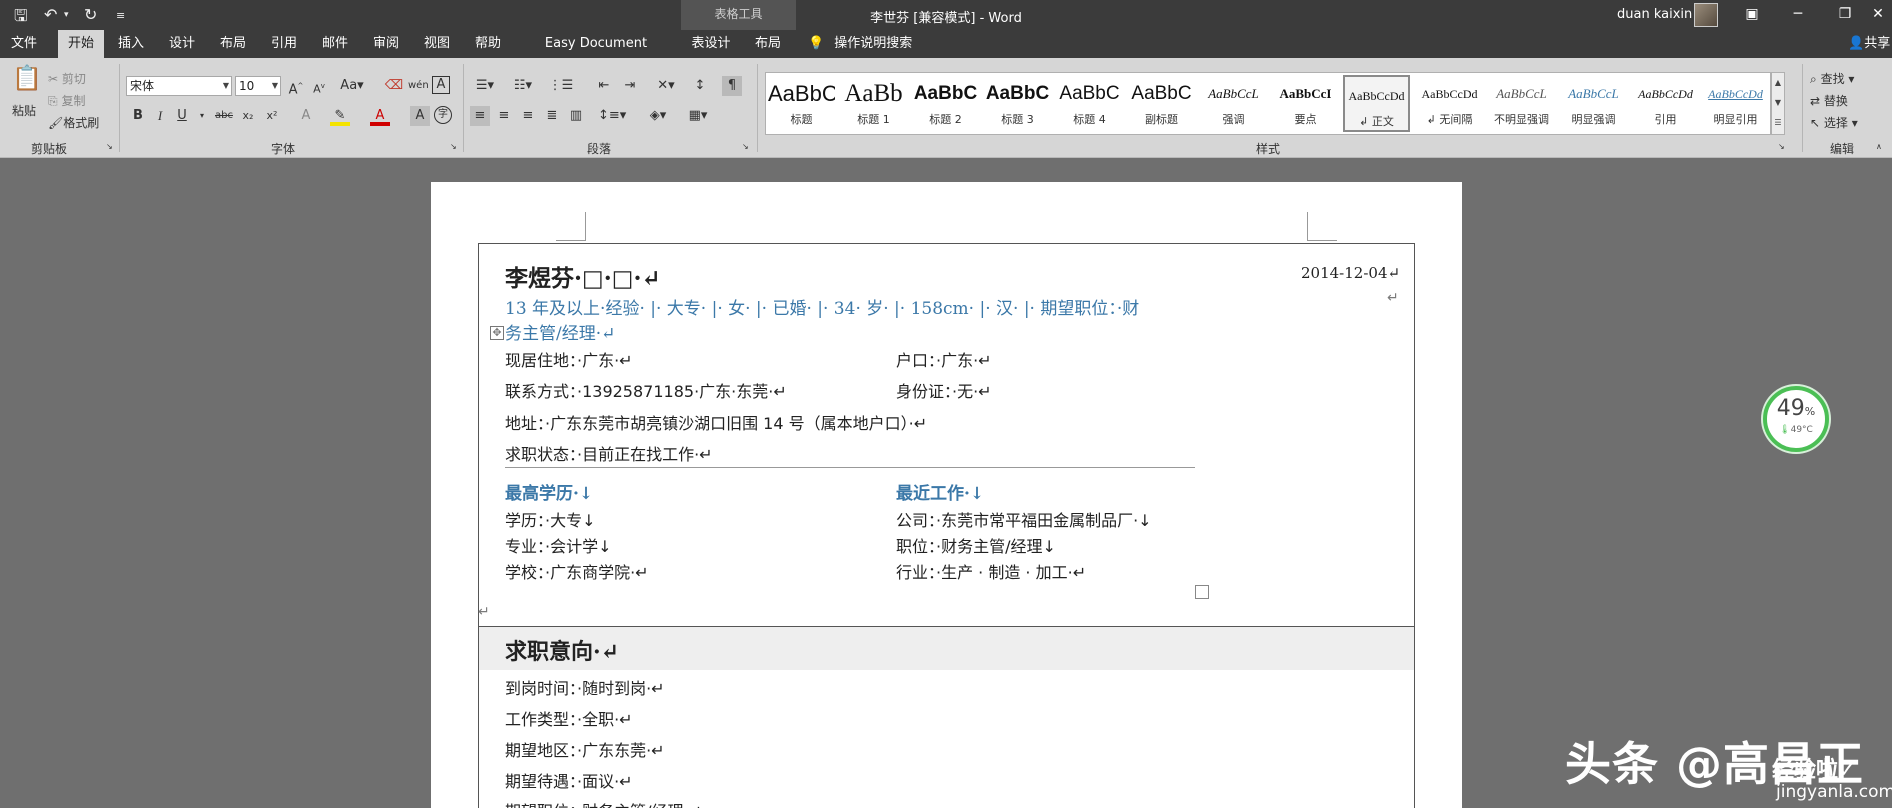  What do you see at coordinates (1869, 44) in the screenshot?
I see `share-button: 👤共享` at bounding box center [1869, 44].